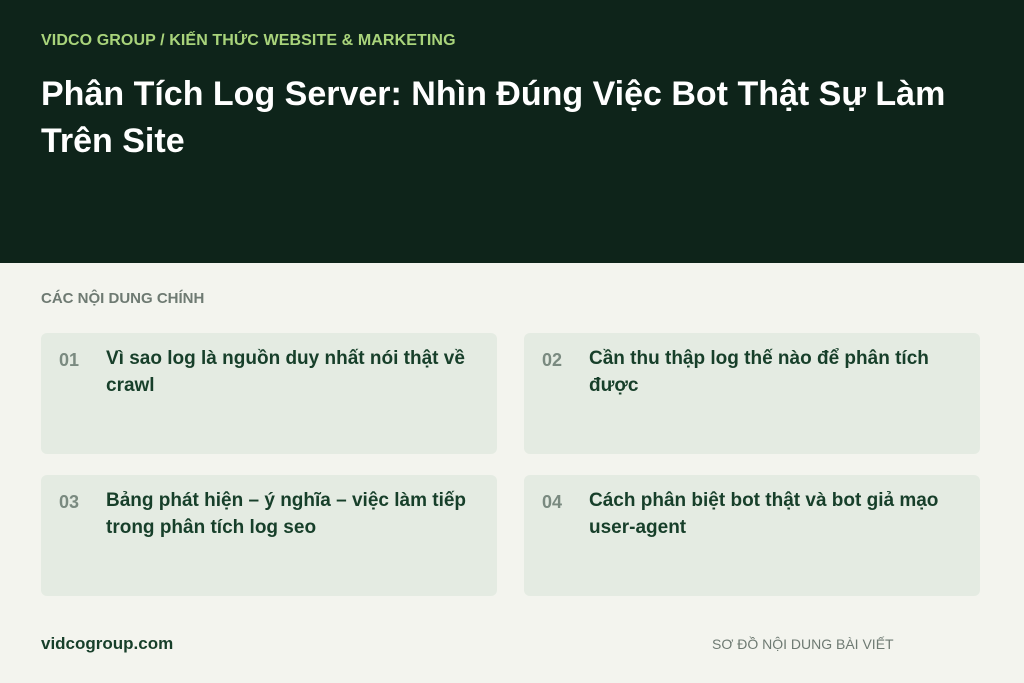  Describe the element at coordinates (803, 644) in the screenshot. I see `footer-note: SƠ ĐỒ NỘI DUNG BÀI VIẾT` at that location.